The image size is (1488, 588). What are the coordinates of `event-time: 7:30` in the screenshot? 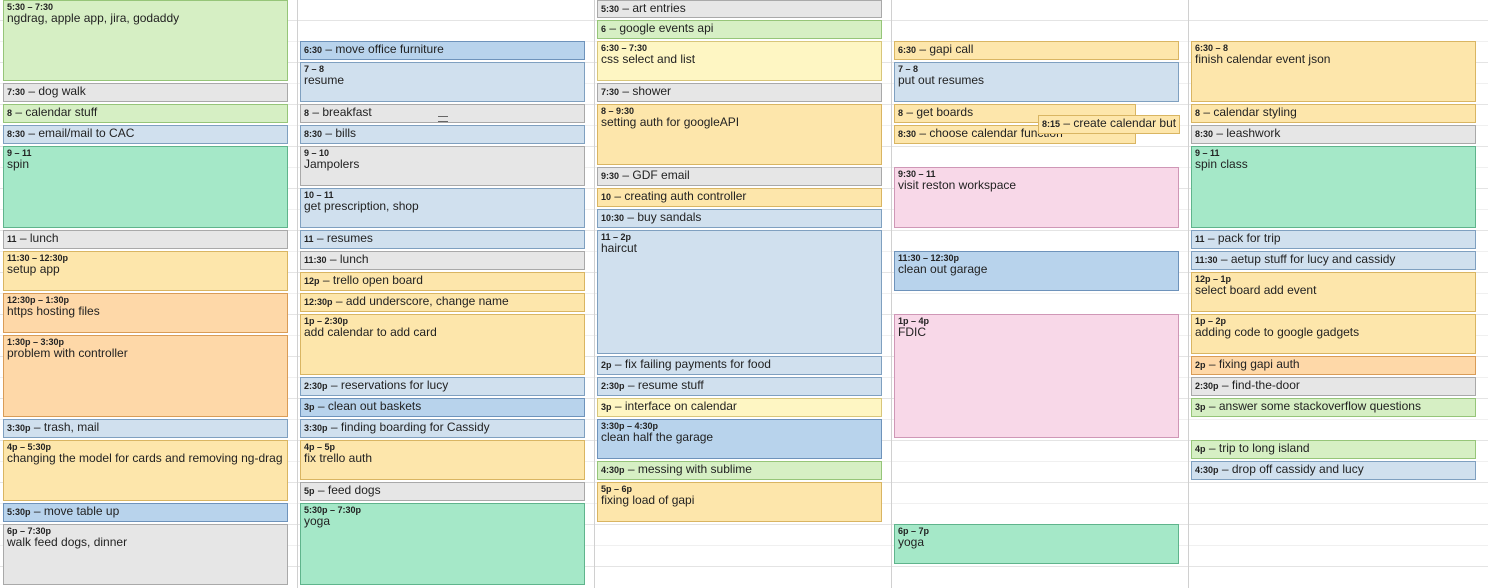 It's located at (22, 92).